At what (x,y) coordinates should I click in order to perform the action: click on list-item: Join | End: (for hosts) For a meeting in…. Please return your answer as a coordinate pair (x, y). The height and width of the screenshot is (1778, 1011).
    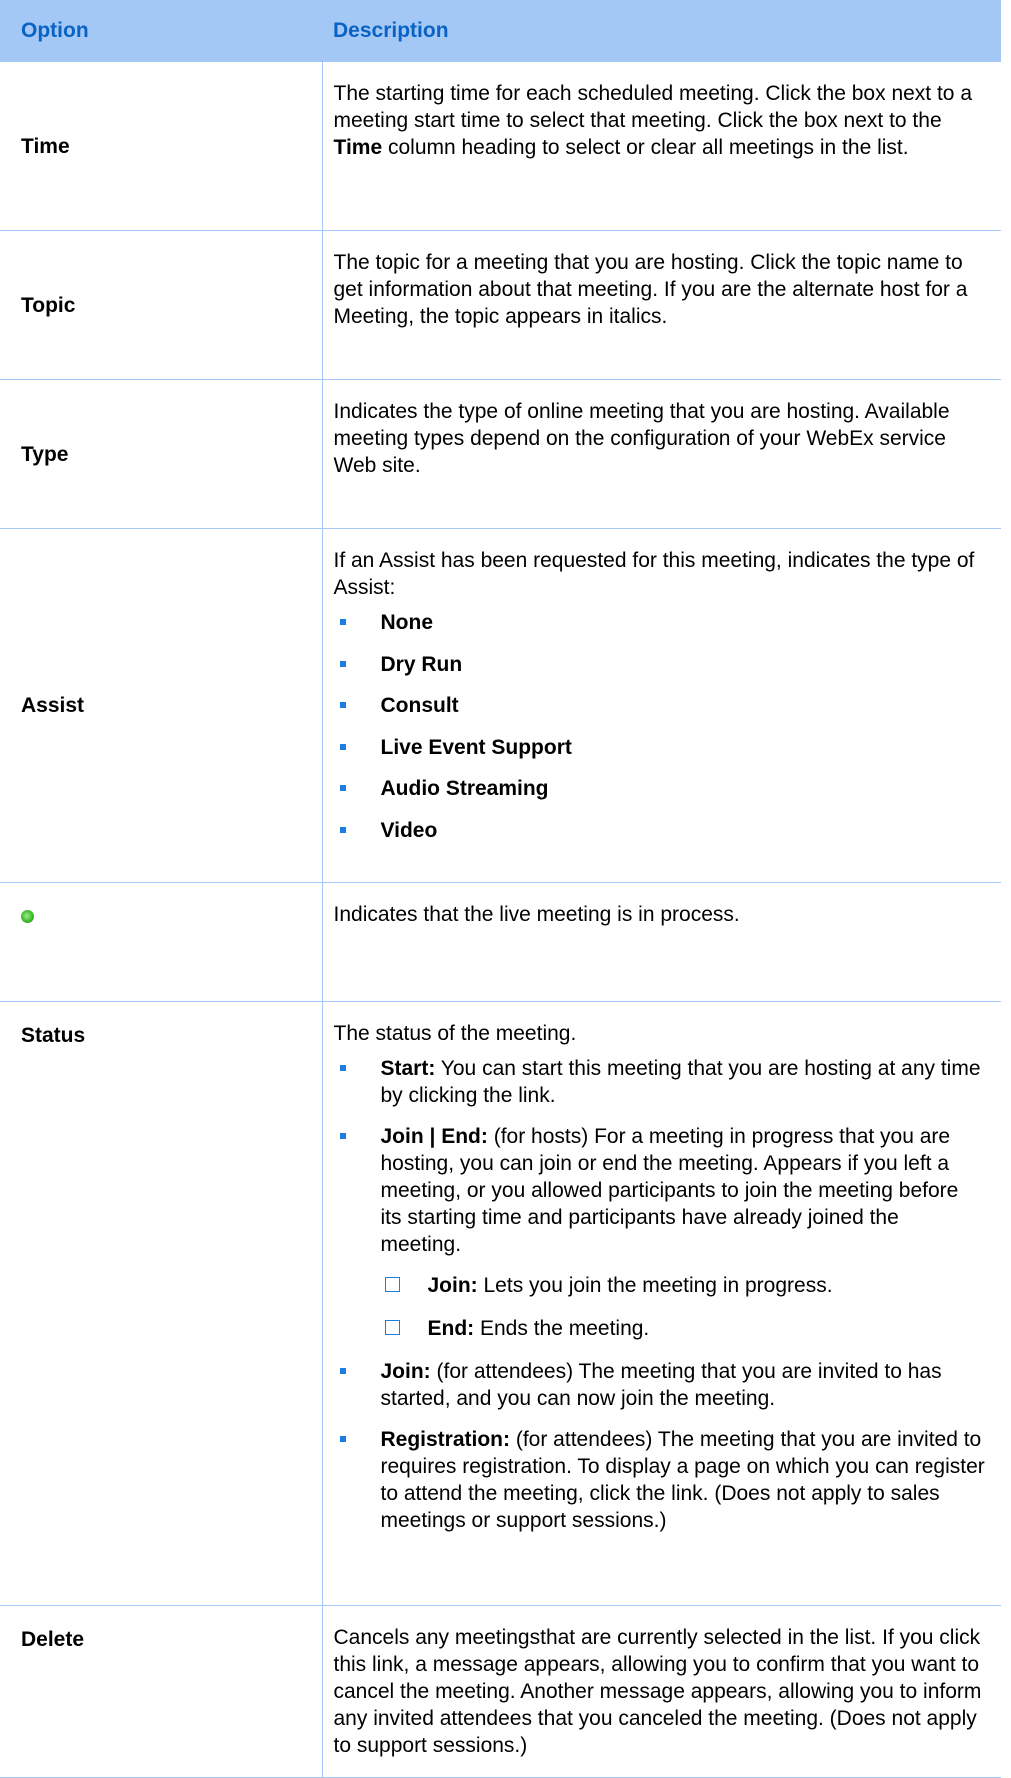
    Looking at the image, I should click on (660, 1232).